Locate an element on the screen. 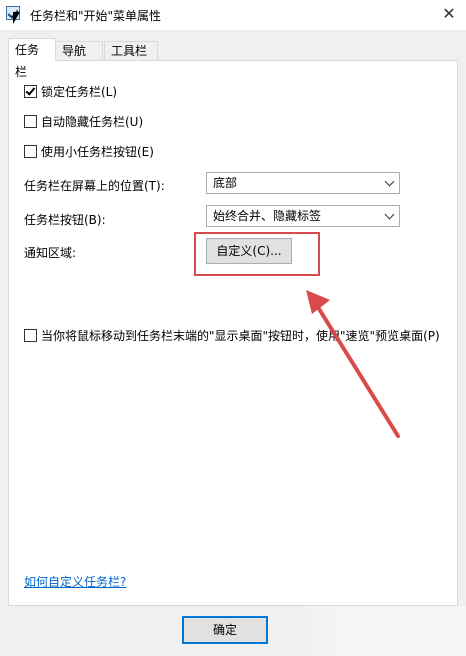 This screenshot has width=466, height=656. ok-button: 确定 is located at coordinates (225, 630).